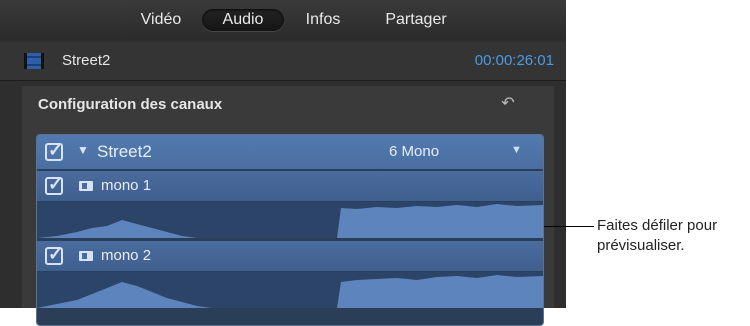 This screenshot has width=750, height=326. What do you see at coordinates (657, 225) in the screenshot?
I see `callout-line-1: Faites défiler pour` at bounding box center [657, 225].